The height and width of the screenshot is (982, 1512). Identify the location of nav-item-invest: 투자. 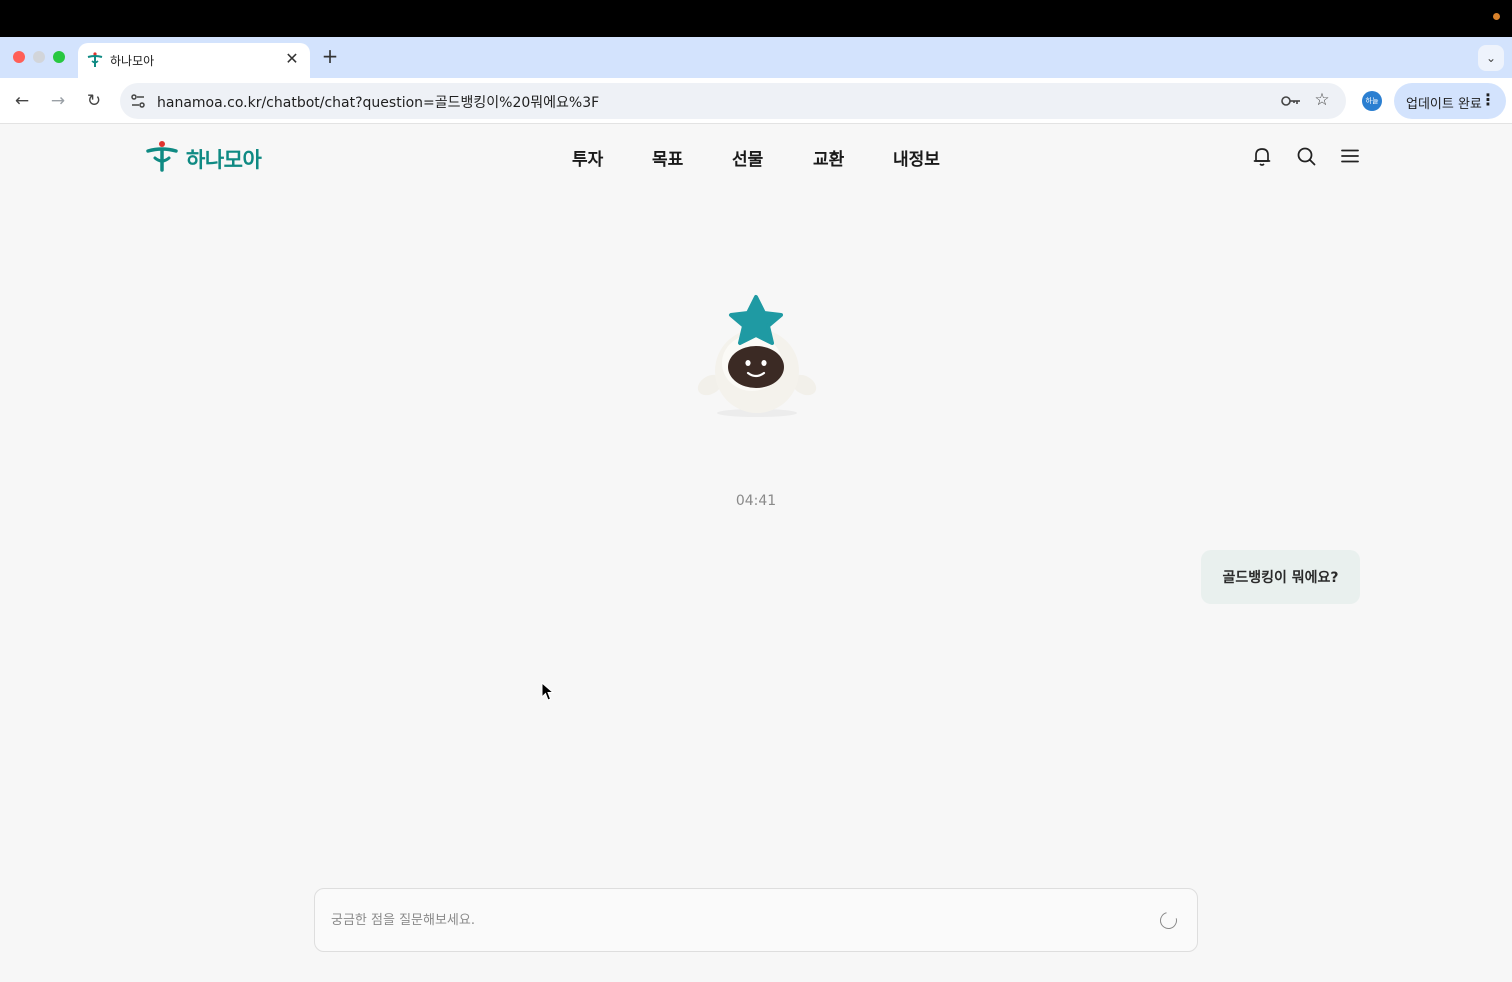
(587, 157).